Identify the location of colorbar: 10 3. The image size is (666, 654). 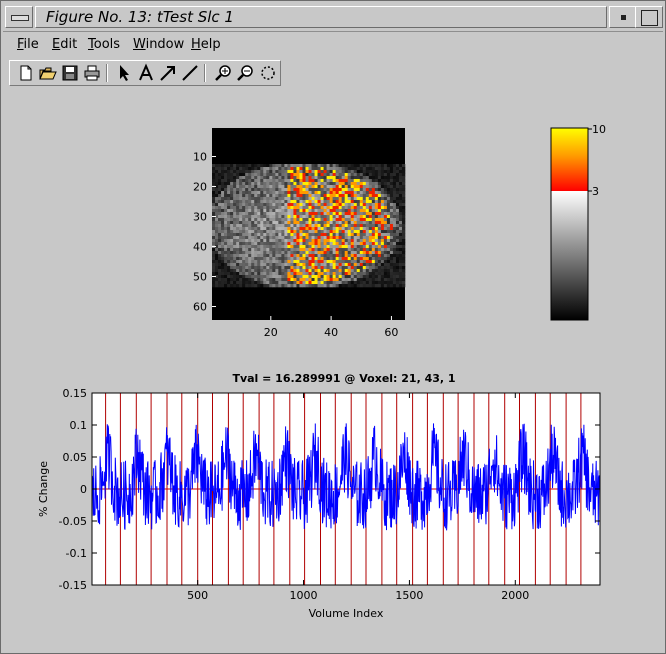
(578, 222).